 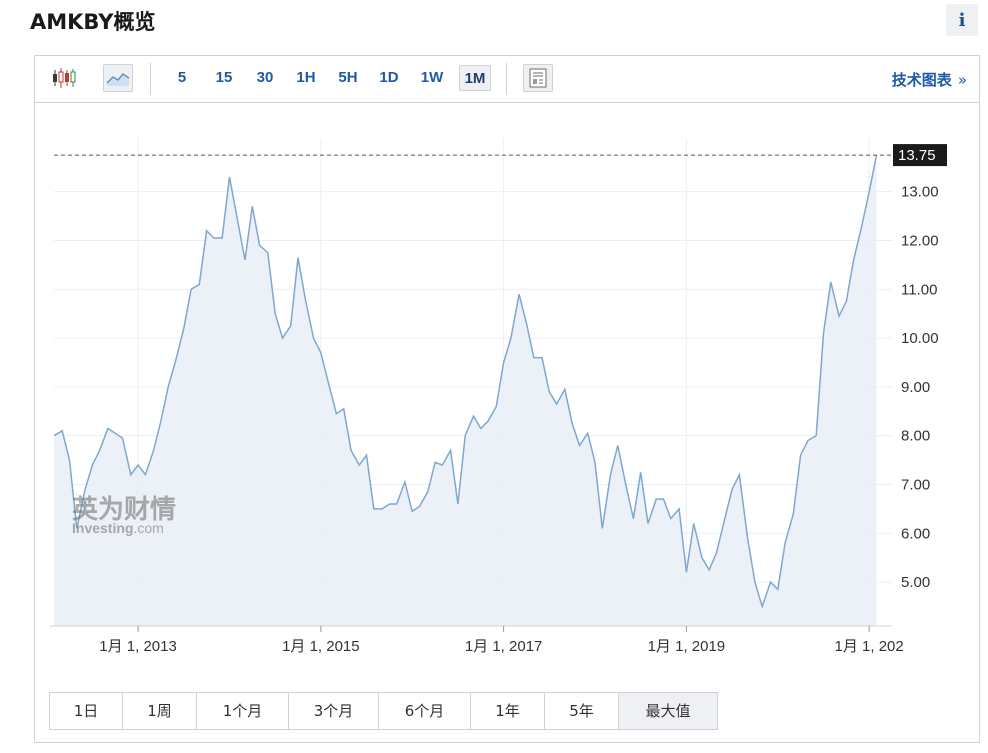 I want to click on y-tick-label: 13.00, so click(x=920, y=192).